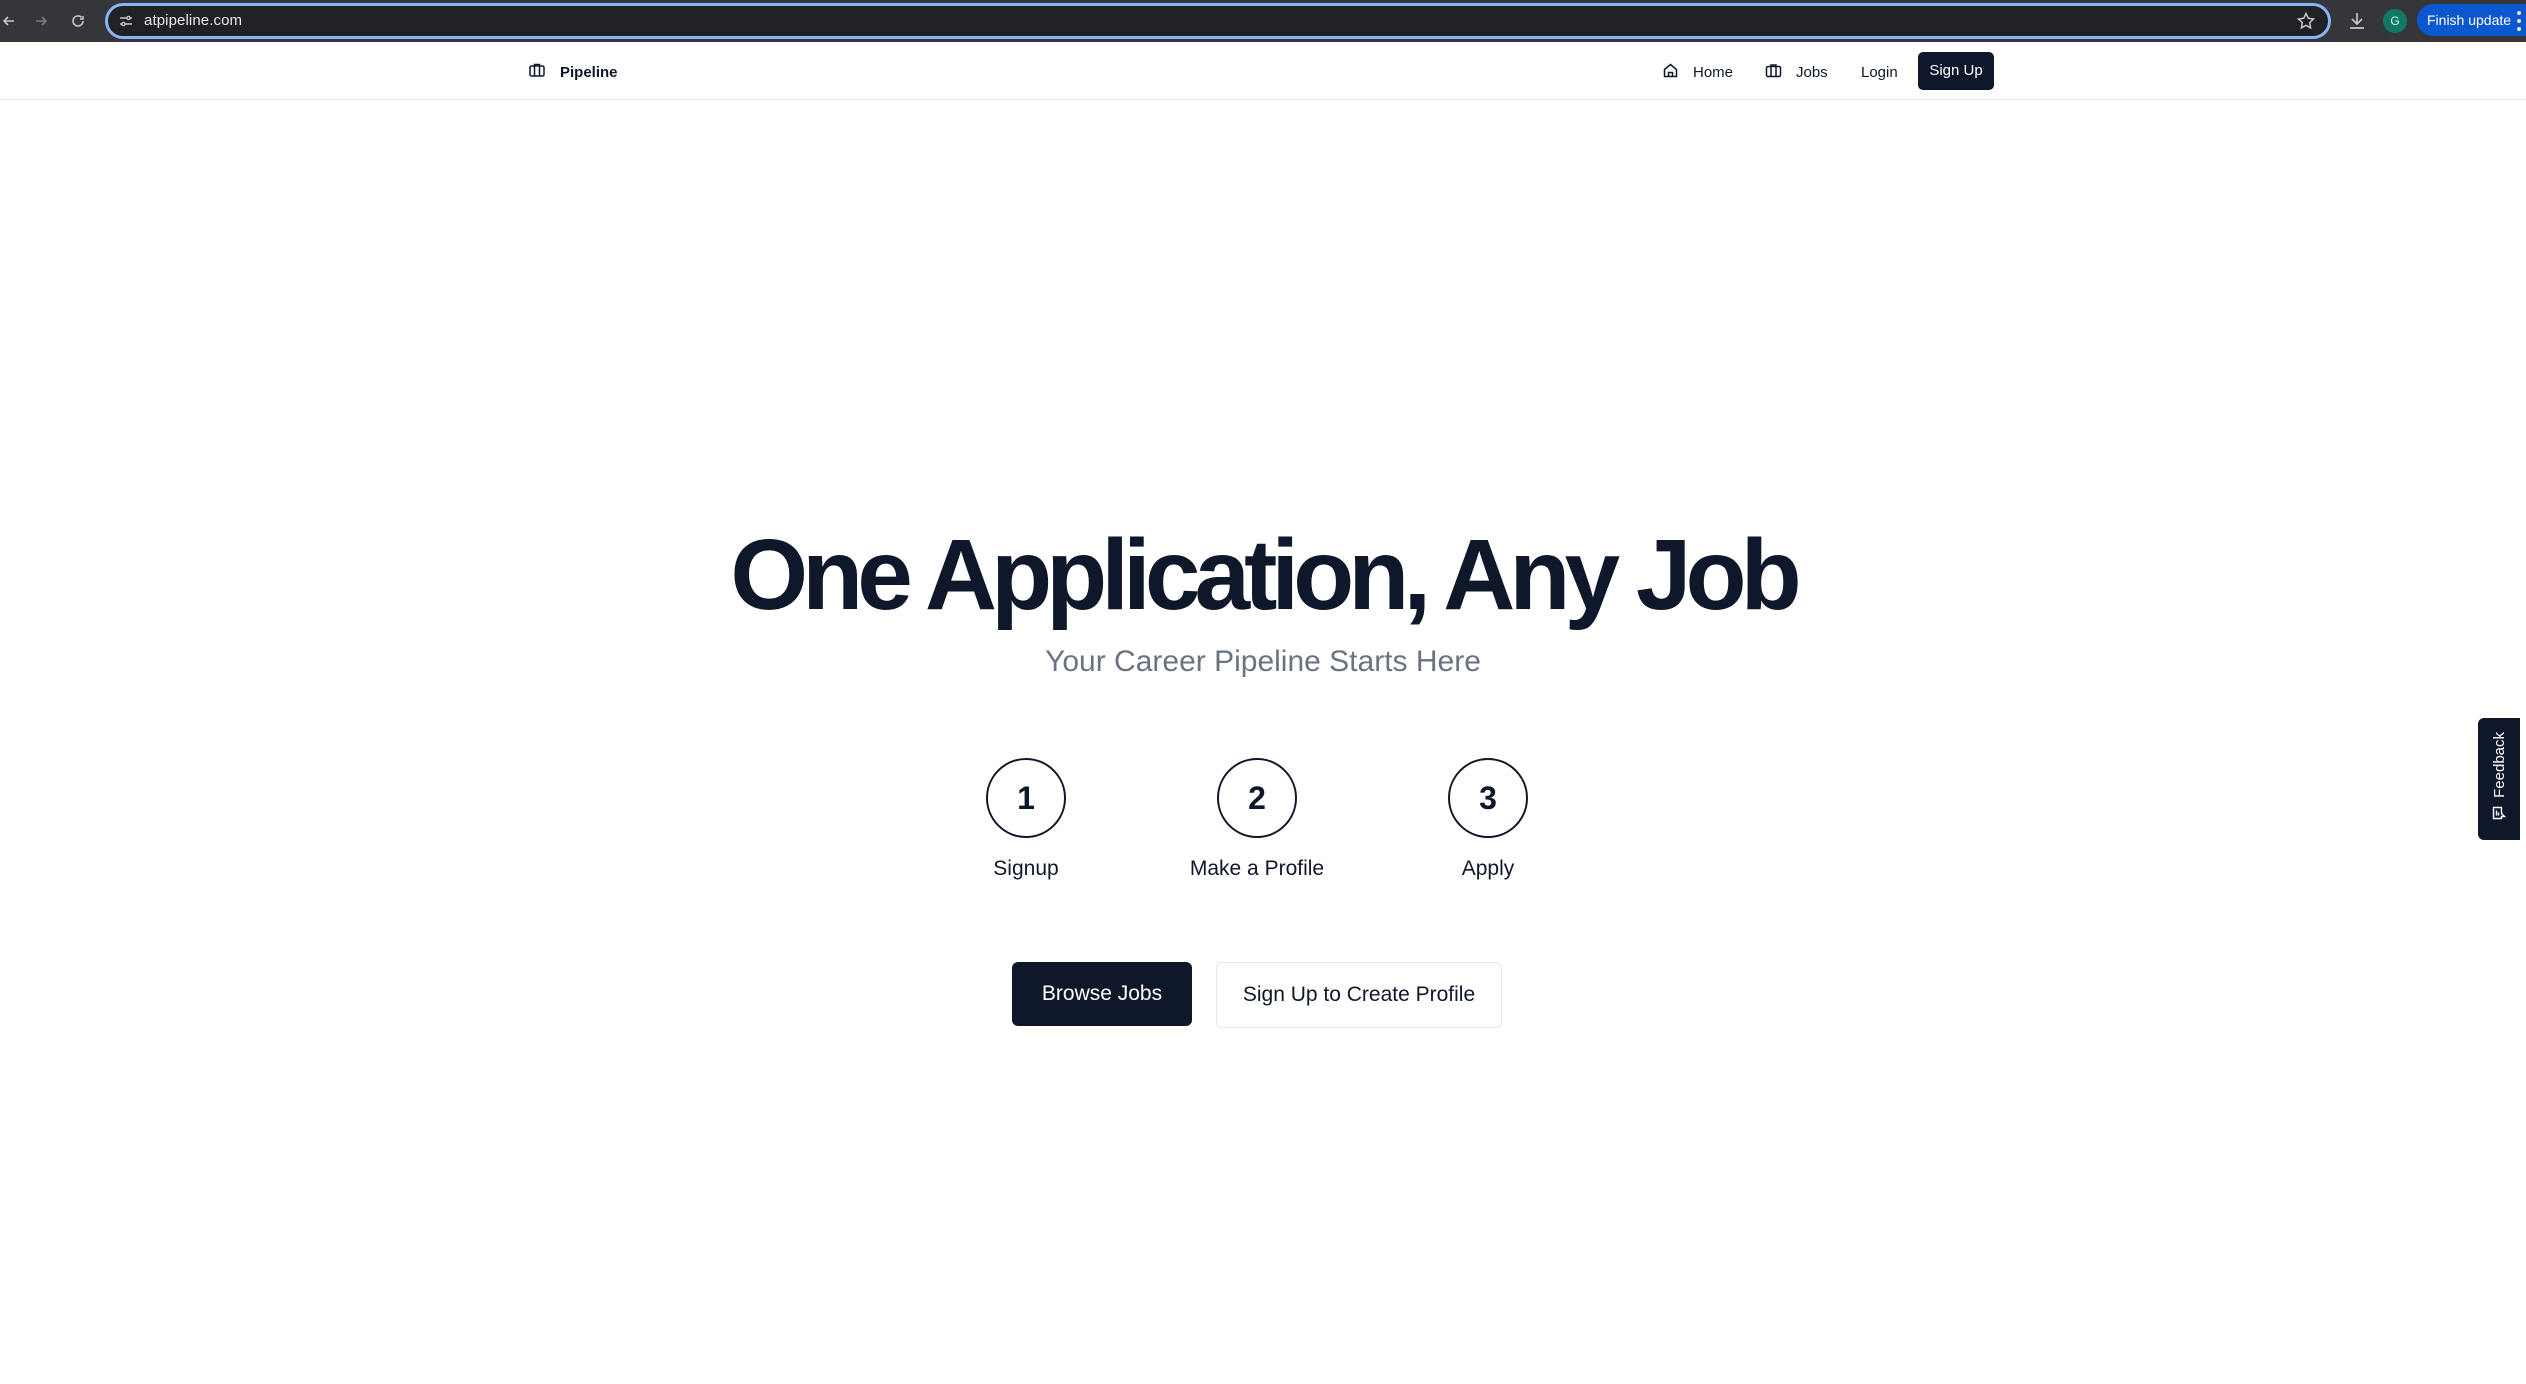 This screenshot has height=1384, width=2526. Describe the element at coordinates (11, 21) in the screenshot. I see `back-icon` at that location.